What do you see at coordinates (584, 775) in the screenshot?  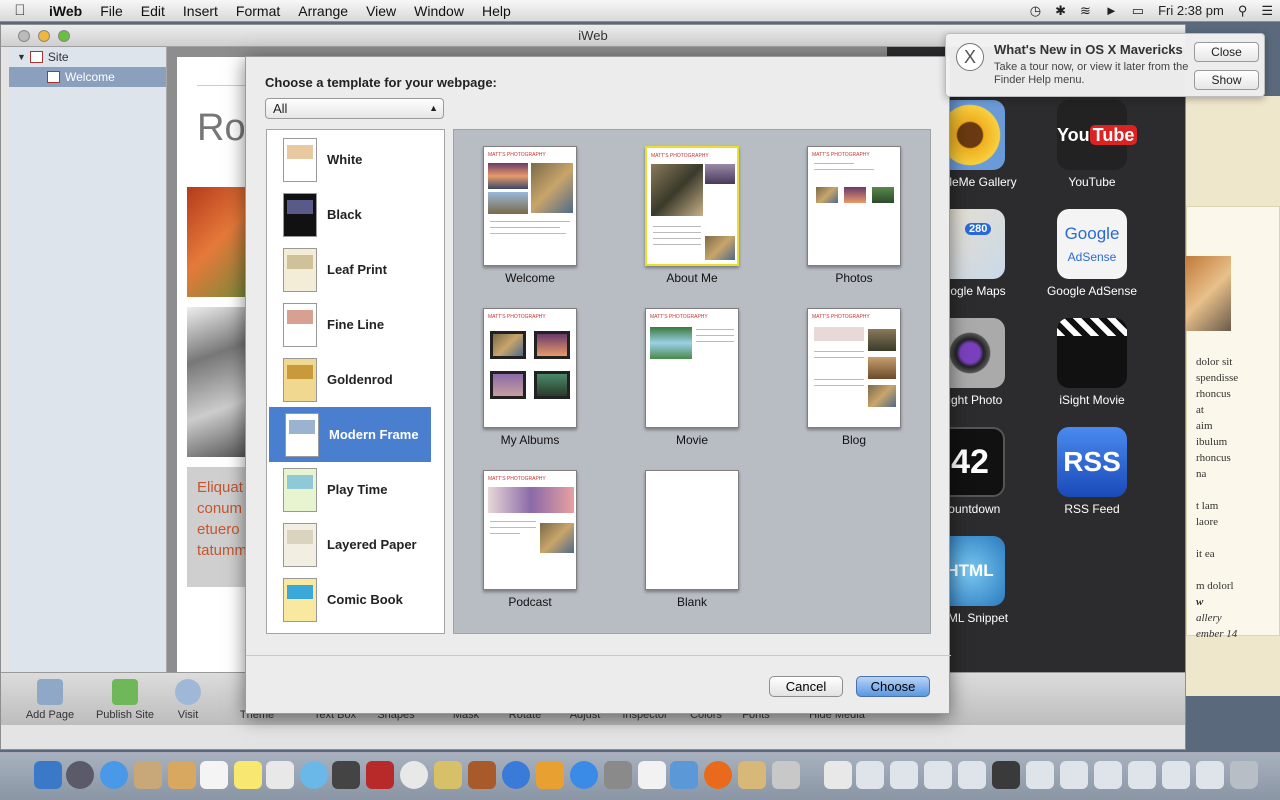 I see `app-store-icon` at bounding box center [584, 775].